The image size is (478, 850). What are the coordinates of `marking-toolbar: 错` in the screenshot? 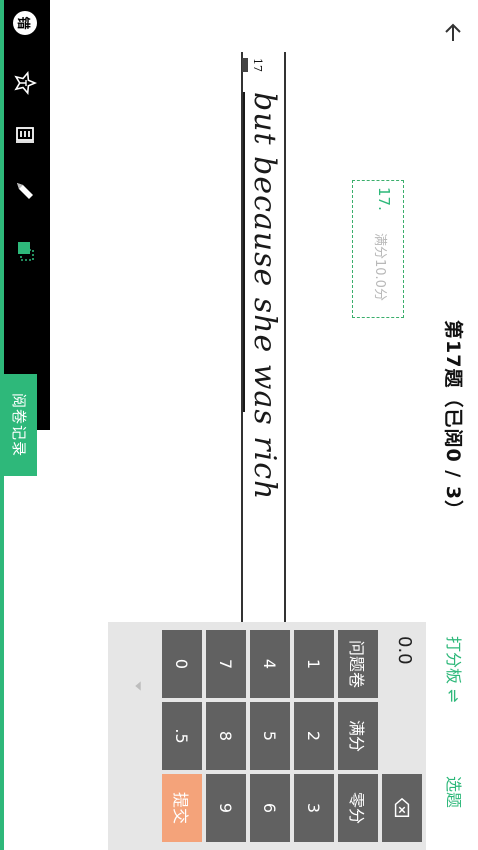 It's located at (25, 215).